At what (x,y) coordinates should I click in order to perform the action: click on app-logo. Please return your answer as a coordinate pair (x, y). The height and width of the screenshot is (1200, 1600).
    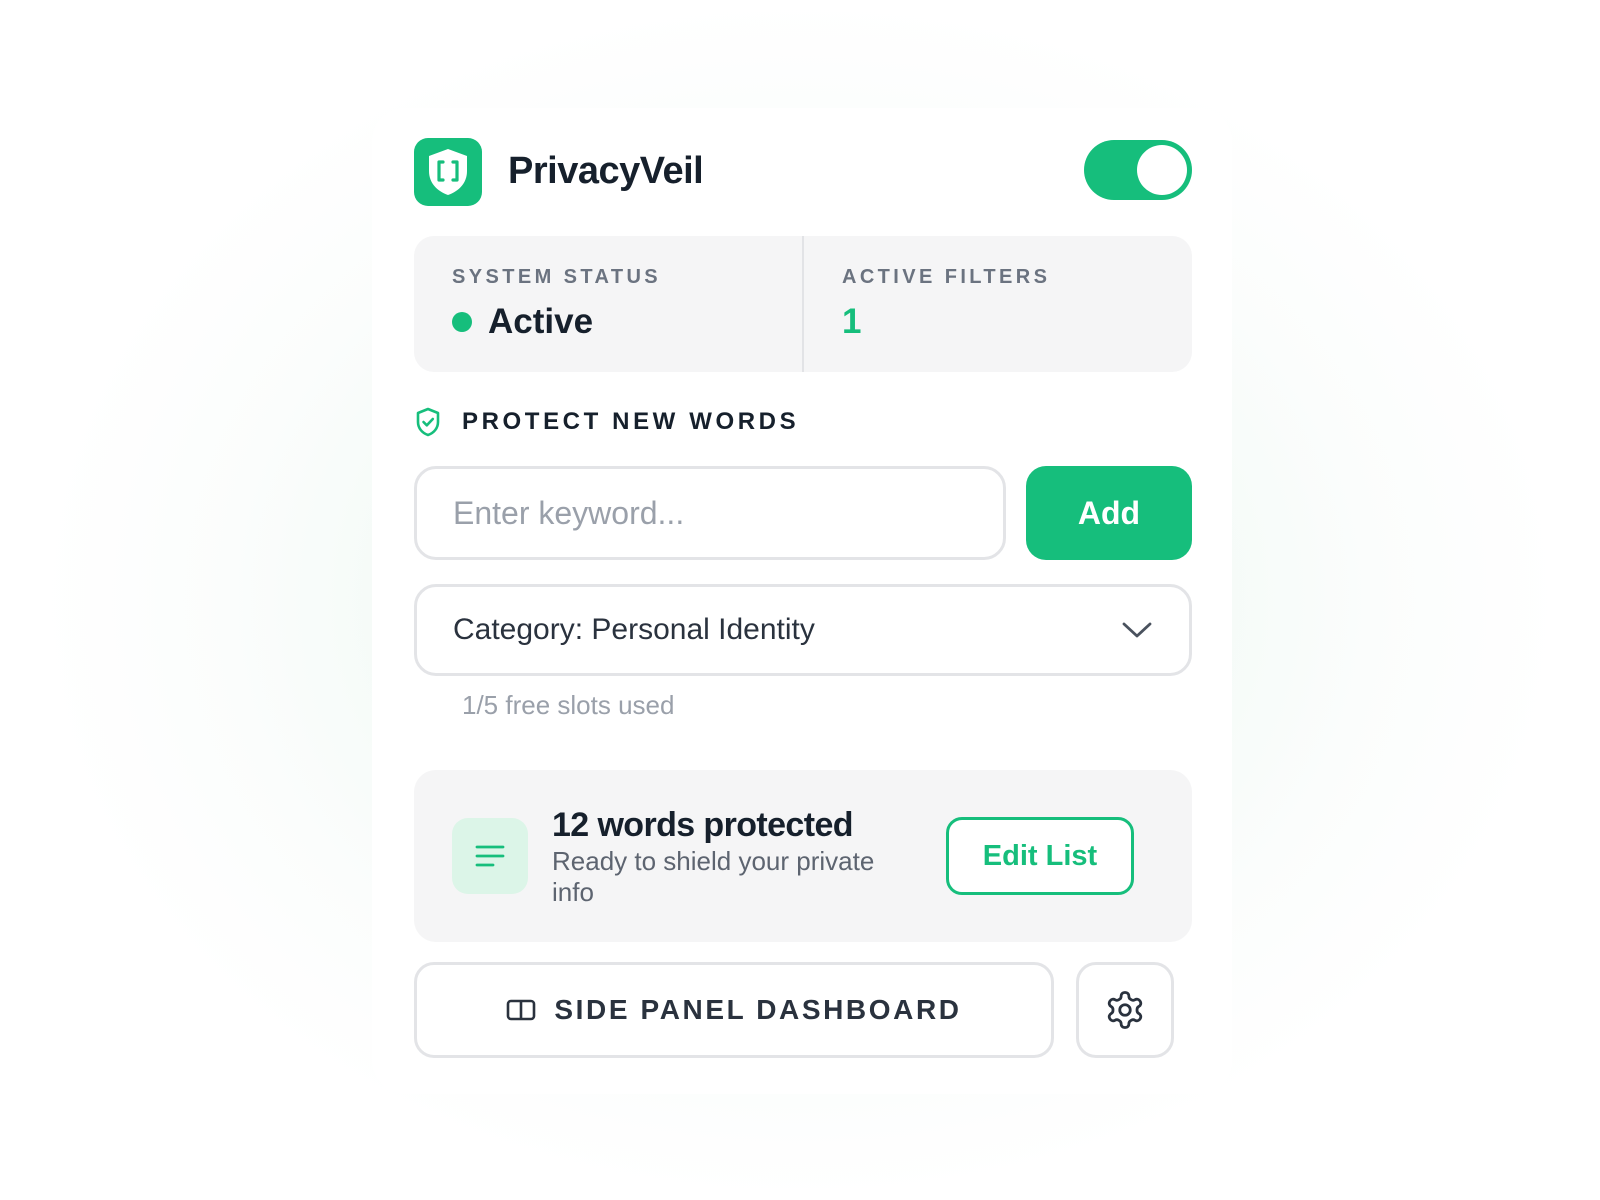
    Looking at the image, I should click on (448, 172).